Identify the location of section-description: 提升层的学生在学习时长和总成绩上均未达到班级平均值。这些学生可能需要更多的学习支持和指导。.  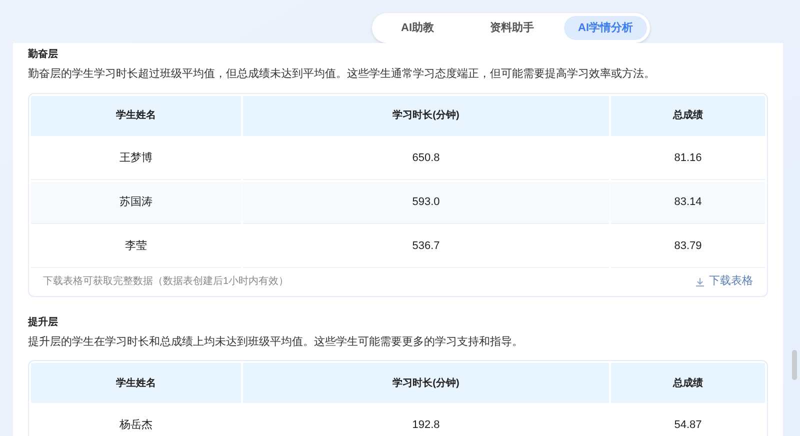
(276, 342).